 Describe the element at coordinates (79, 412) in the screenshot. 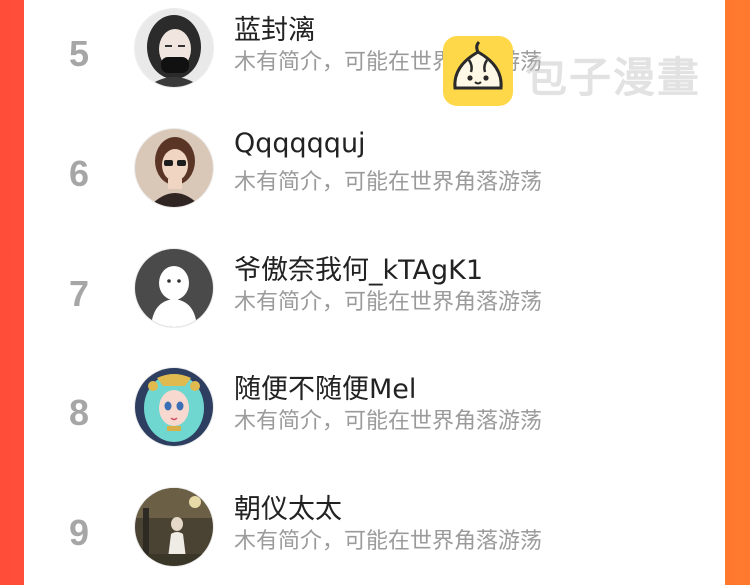

I see `rank-number: 8` at that location.